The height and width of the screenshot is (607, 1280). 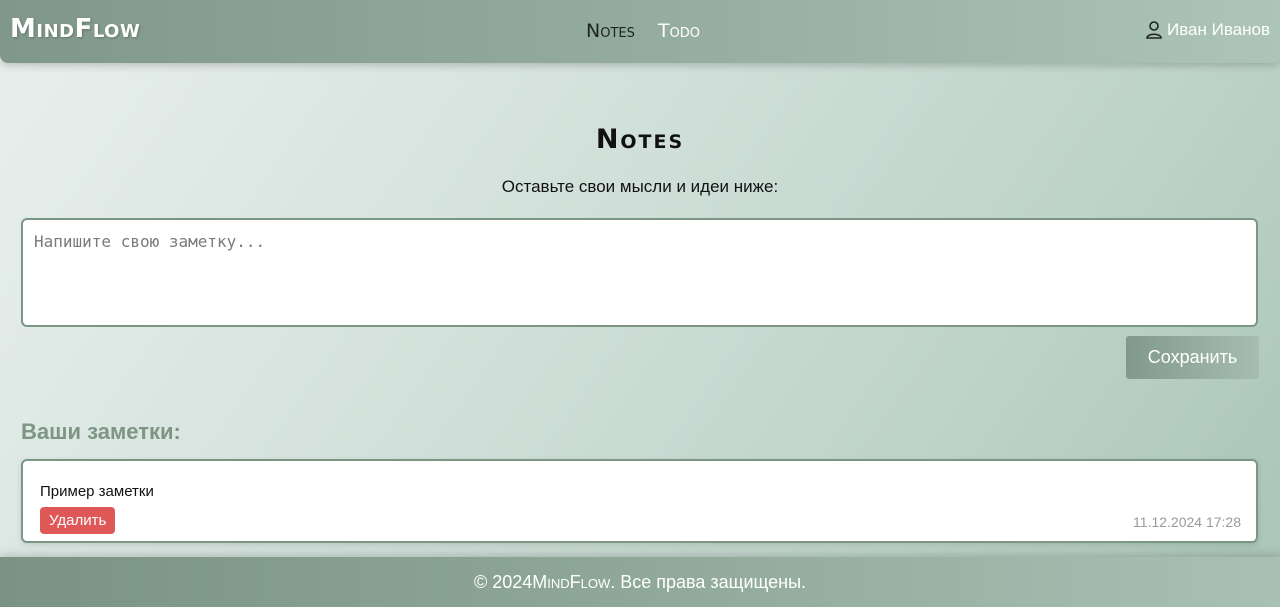 What do you see at coordinates (708, 581) in the screenshot?
I see `footer-rights: . Все права защищены.` at bounding box center [708, 581].